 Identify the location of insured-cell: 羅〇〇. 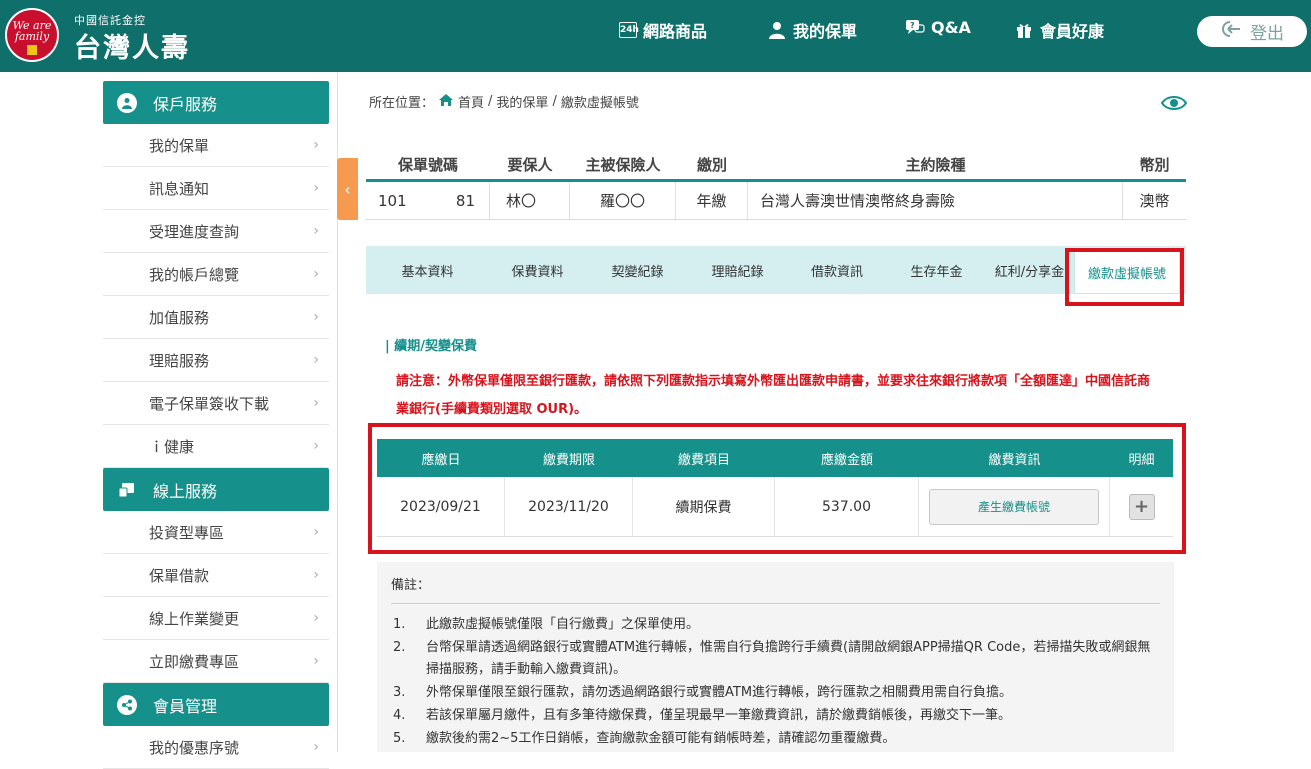
(623, 200).